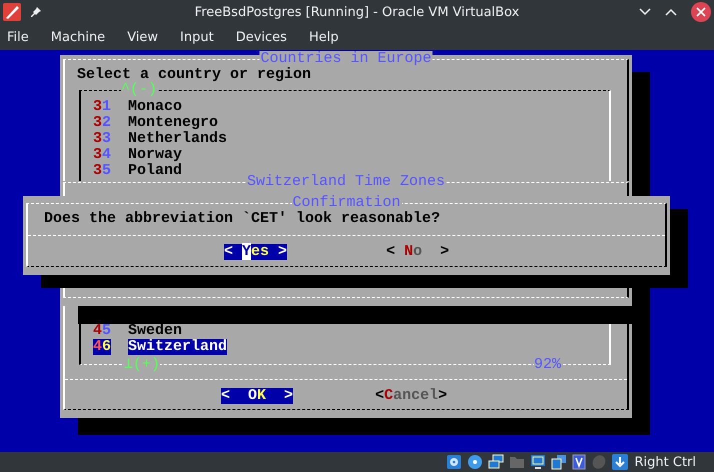 The image size is (714, 472). Describe the element at coordinates (351, 155) in the screenshot. I see `list-item: 34 Norway` at that location.